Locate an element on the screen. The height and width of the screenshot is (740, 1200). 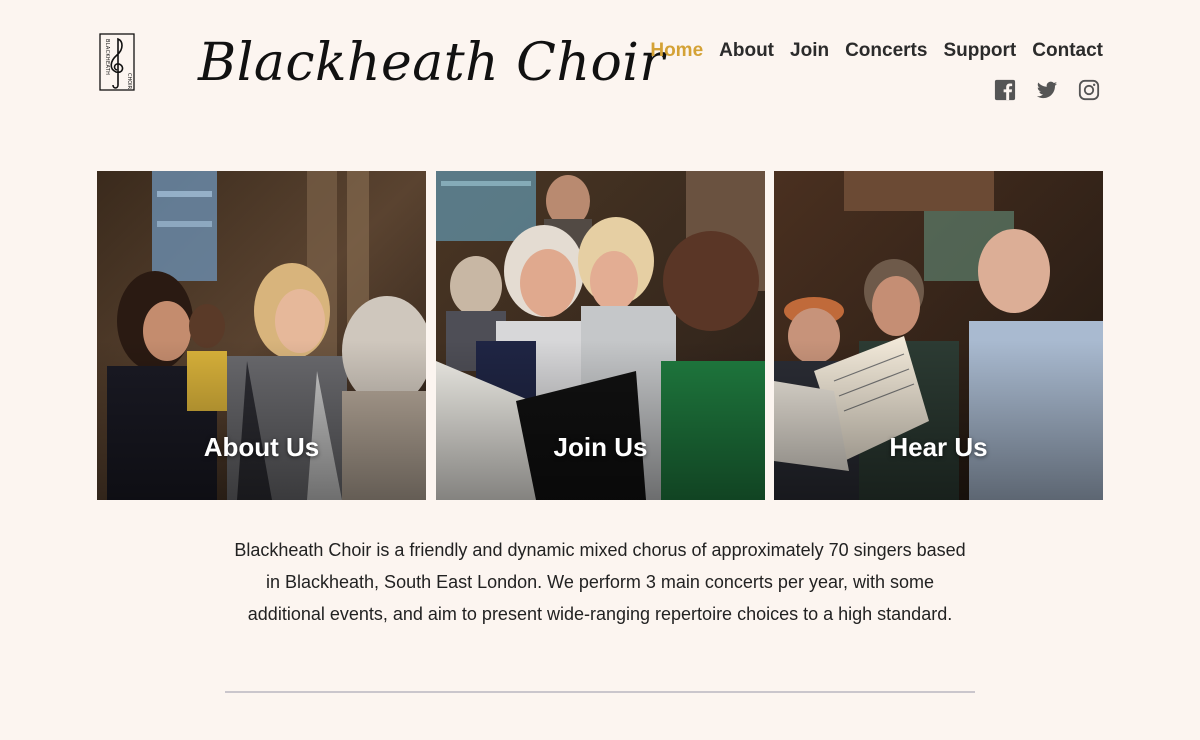
social-links is located at coordinates (1047, 90).